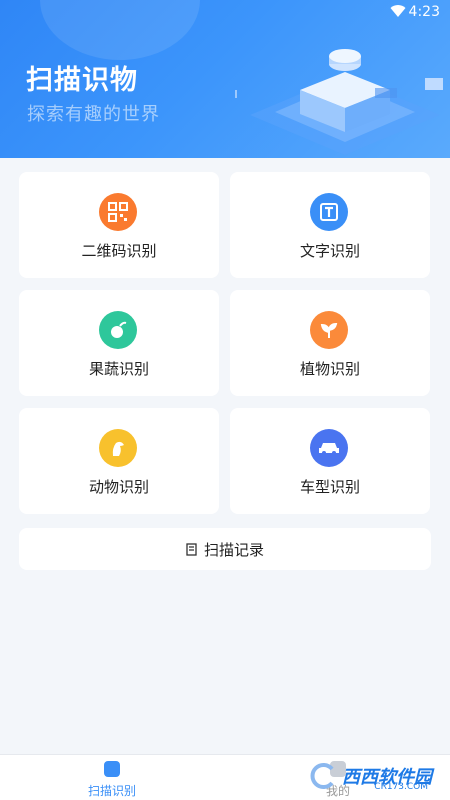 The height and width of the screenshot is (800, 450). Describe the element at coordinates (401, 787) in the screenshot. I see `watermark-sub: CR173.COM` at that location.